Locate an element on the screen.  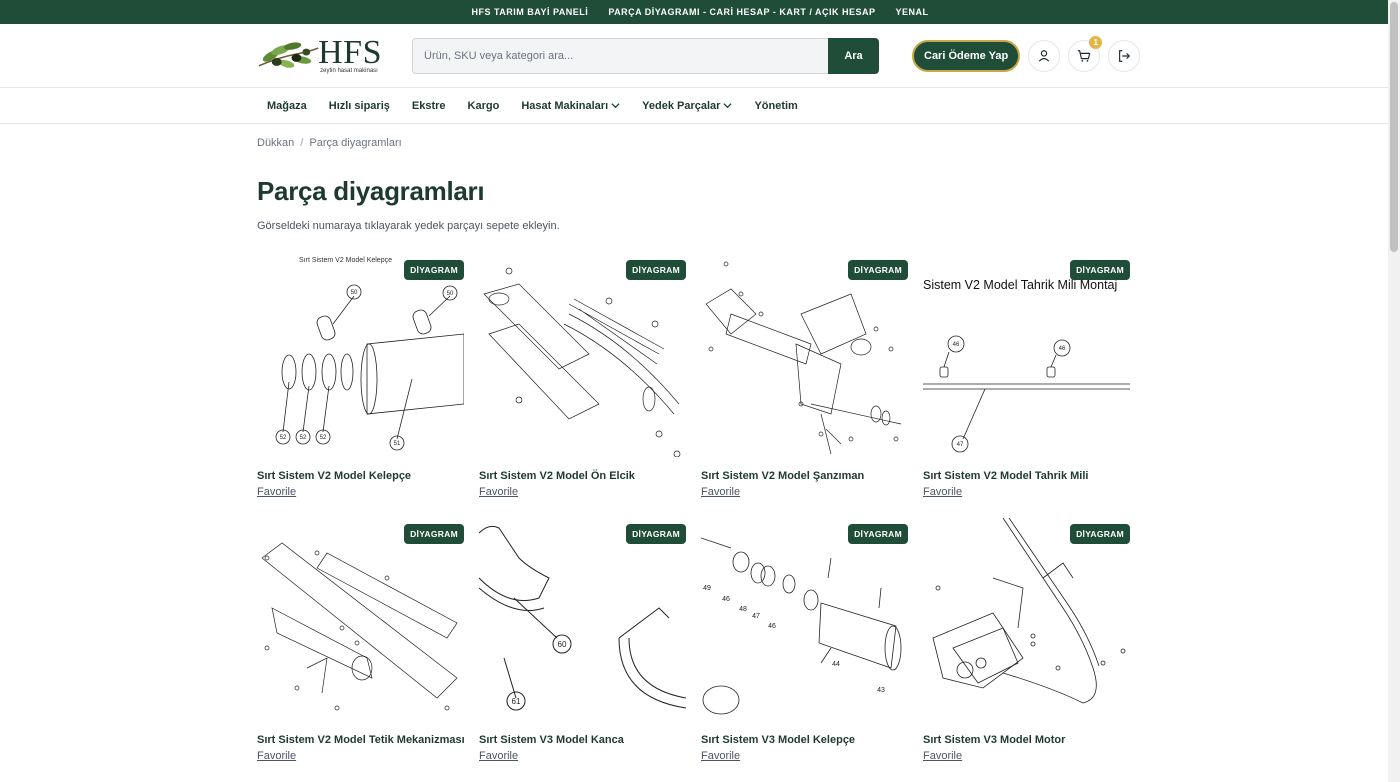
logout-button is located at coordinates (1124, 55).